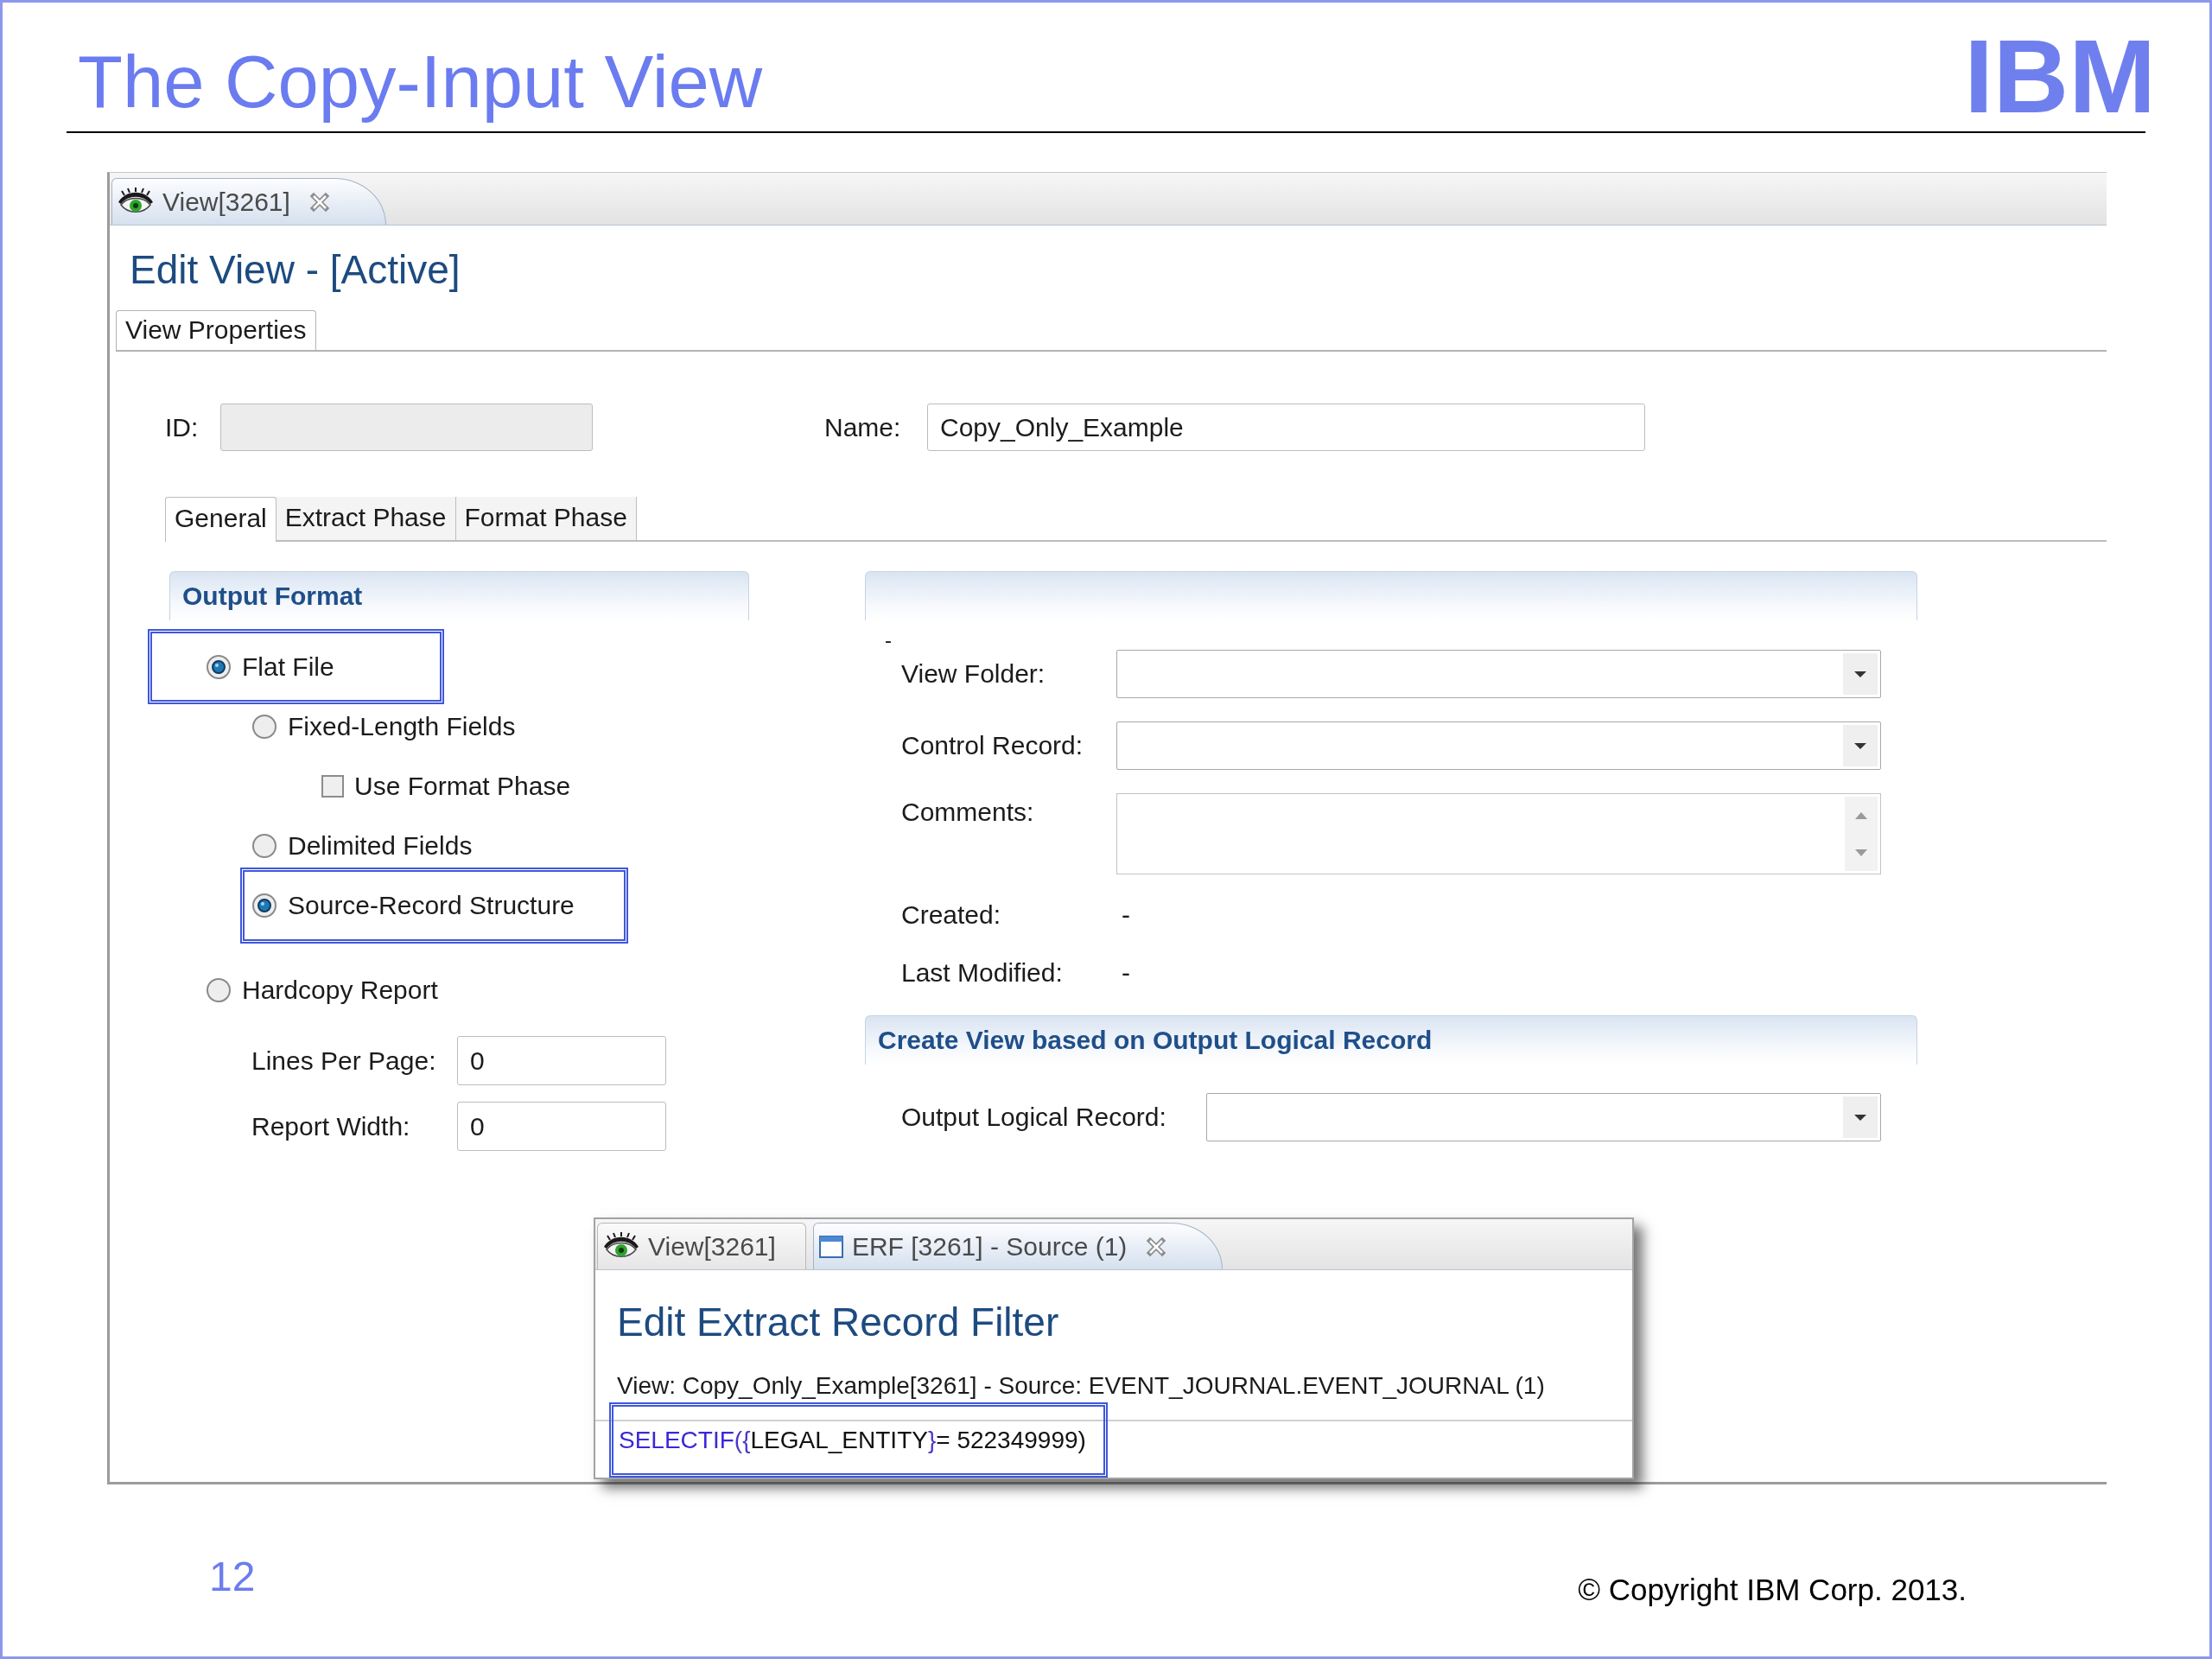 The height and width of the screenshot is (1659, 2212). Describe the element at coordinates (1861, 815) in the screenshot. I see `scroll-up-icon` at that location.